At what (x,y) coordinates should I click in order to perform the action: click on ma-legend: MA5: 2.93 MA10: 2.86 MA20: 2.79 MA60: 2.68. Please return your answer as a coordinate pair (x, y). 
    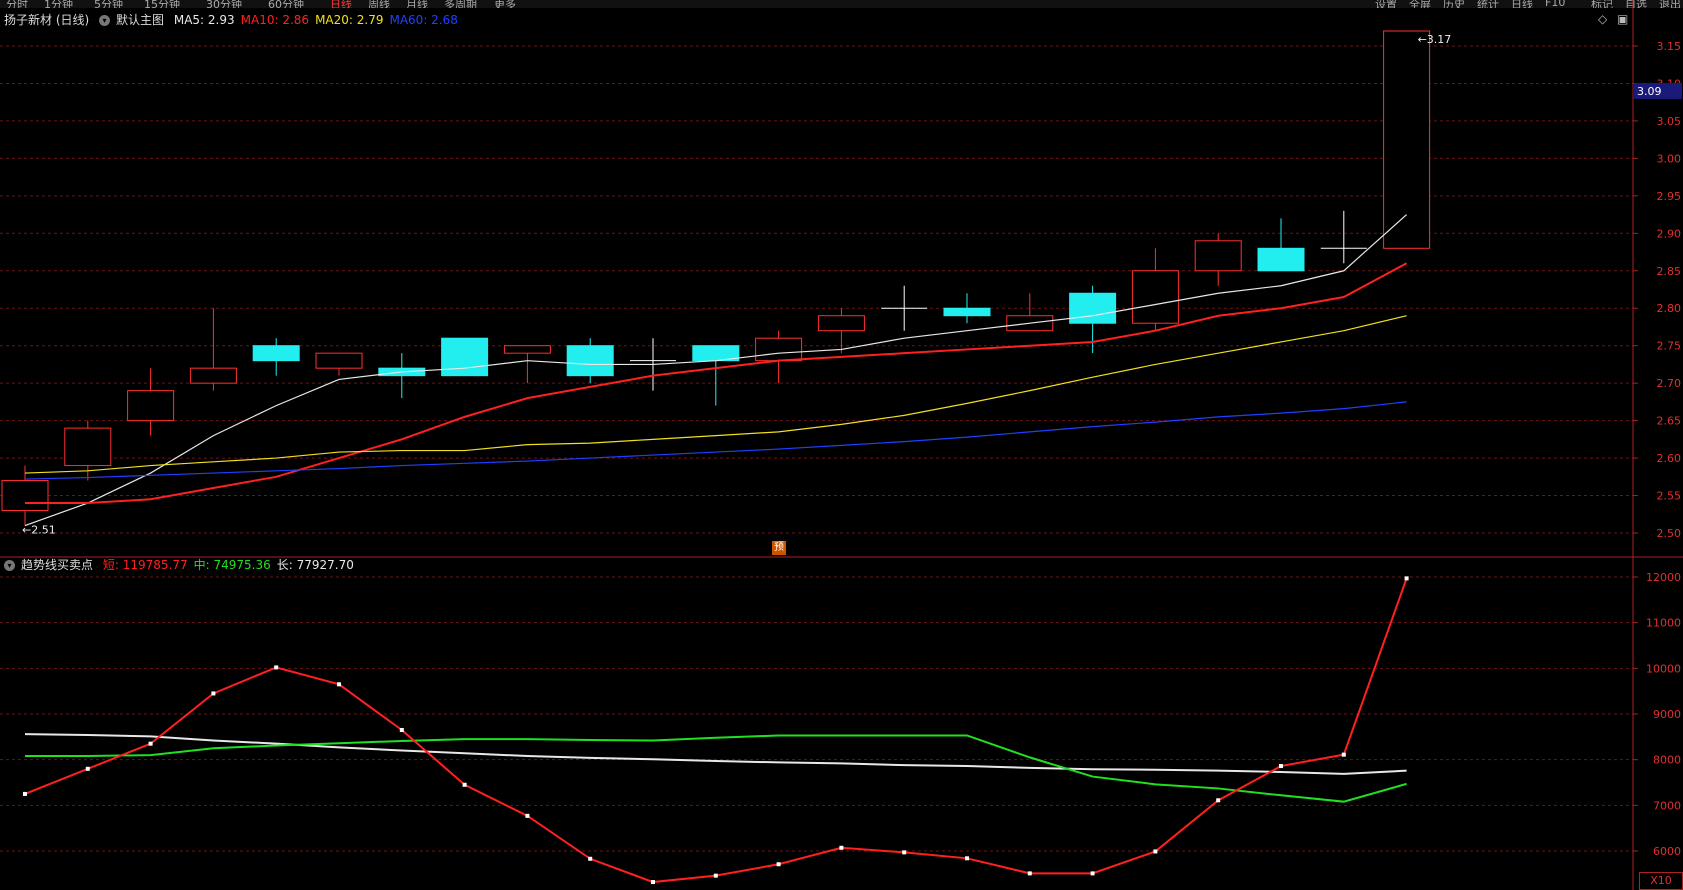
    Looking at the image, I should click on (319, 20).